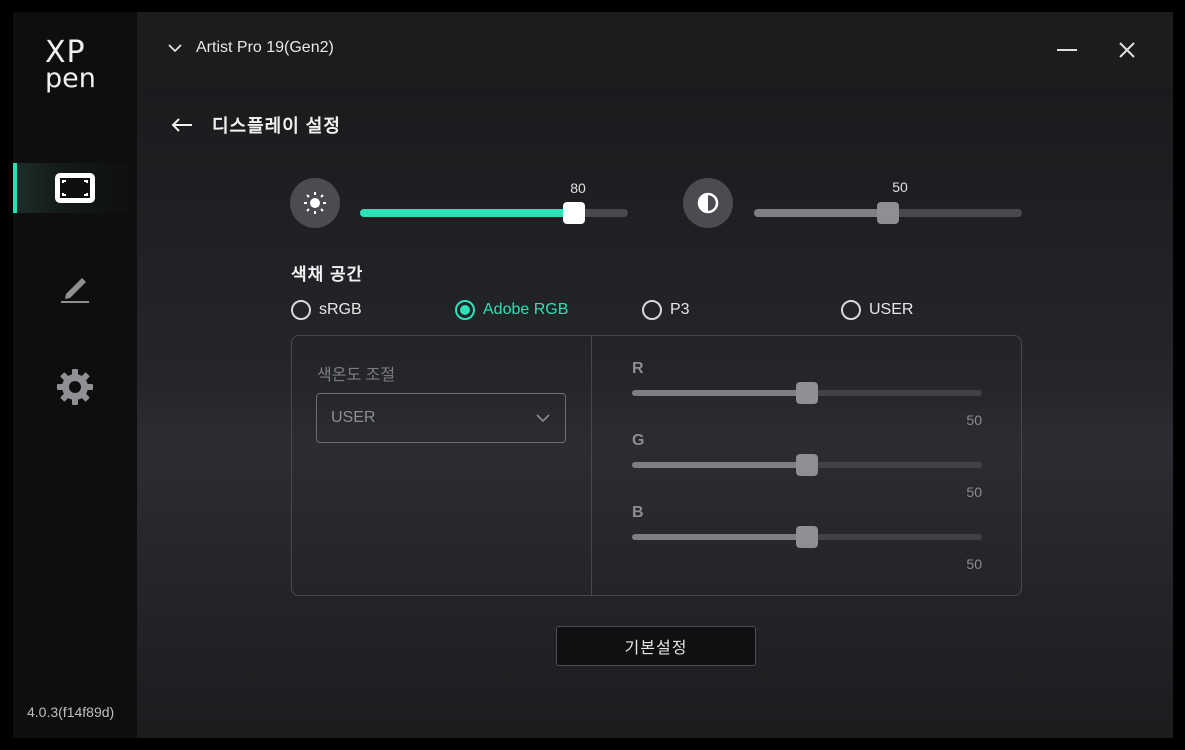 The width and height of the screenshot is (1185, 750). I want to click on contrast-slider, so click(888, 213).